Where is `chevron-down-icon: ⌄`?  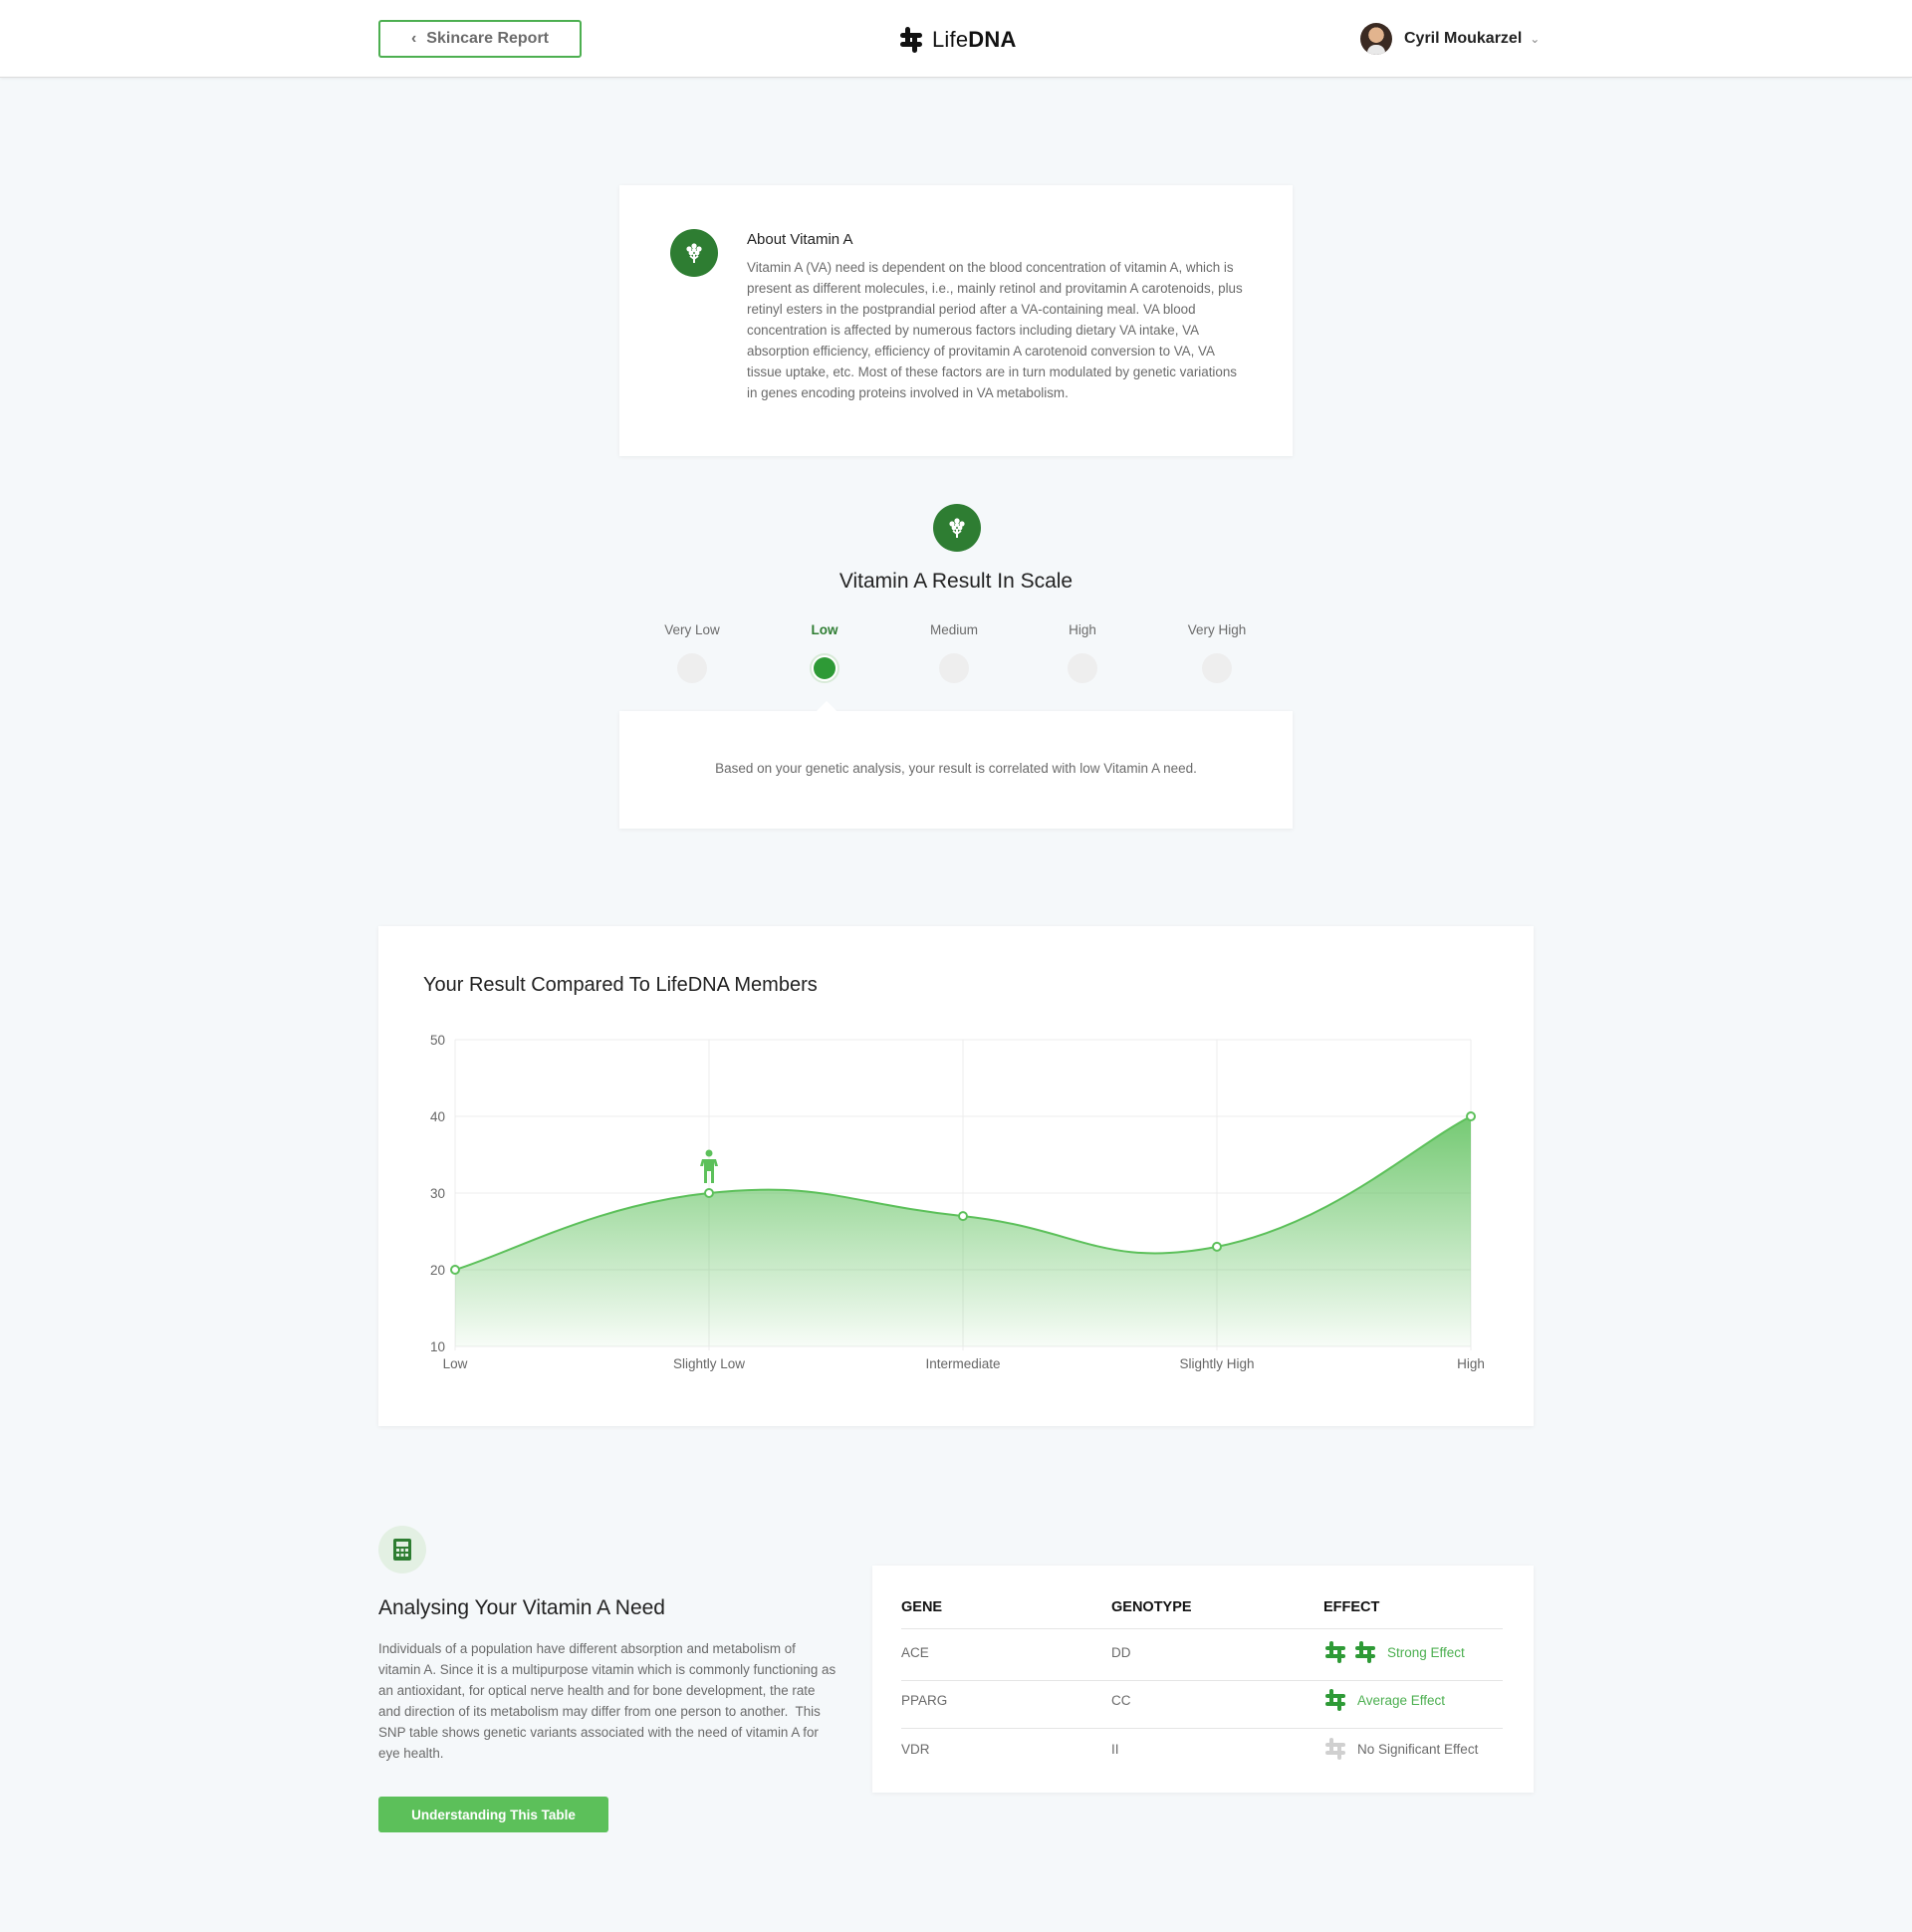 chevron-down-icon: ⌄ is located at coordinates (1535, 39).